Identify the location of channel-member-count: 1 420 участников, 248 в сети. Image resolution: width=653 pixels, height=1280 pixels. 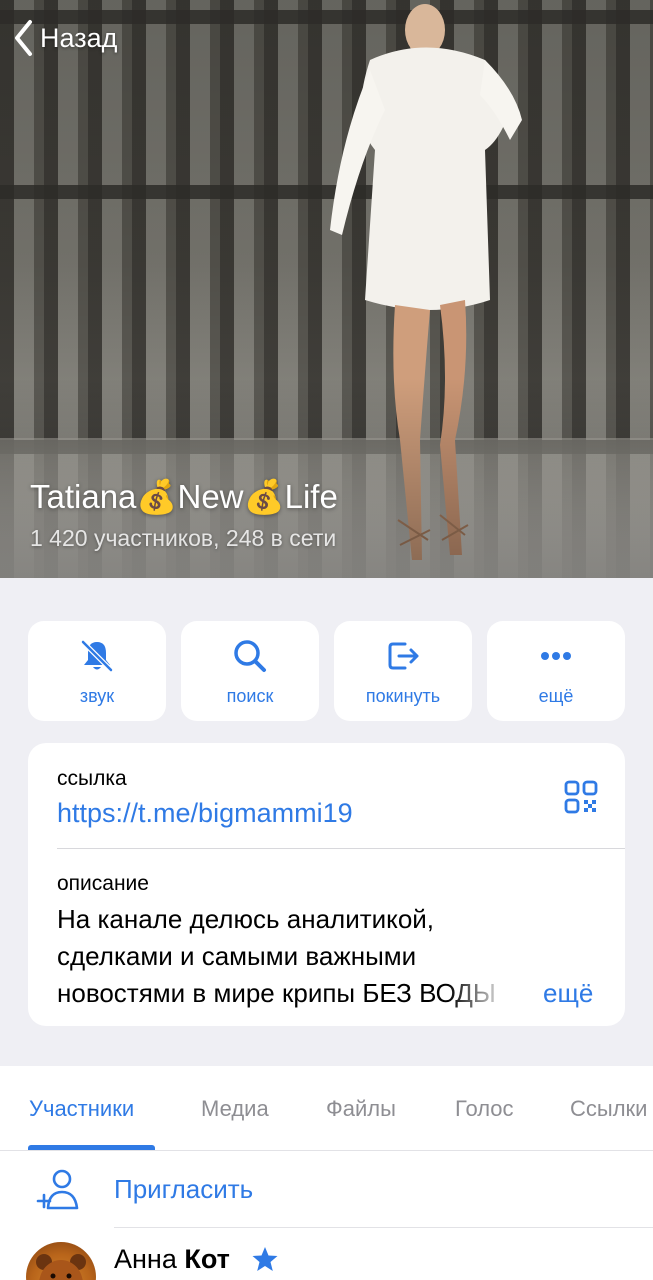
(183, 538).